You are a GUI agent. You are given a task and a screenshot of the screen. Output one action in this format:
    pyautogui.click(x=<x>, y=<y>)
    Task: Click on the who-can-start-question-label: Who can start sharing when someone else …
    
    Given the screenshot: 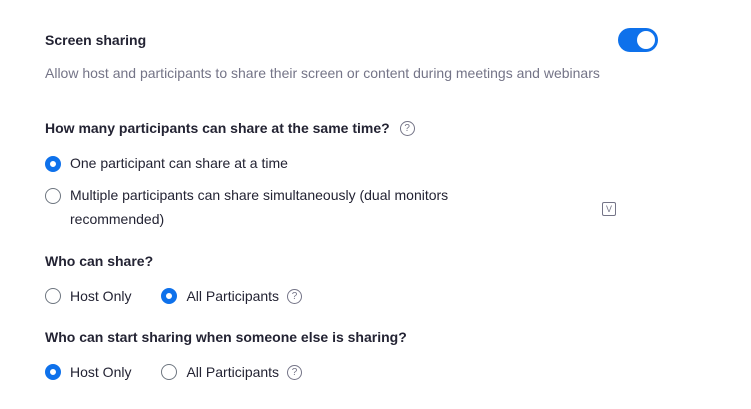 What is the action you would take?
    pyautogui.click(x=226, y=337)
    